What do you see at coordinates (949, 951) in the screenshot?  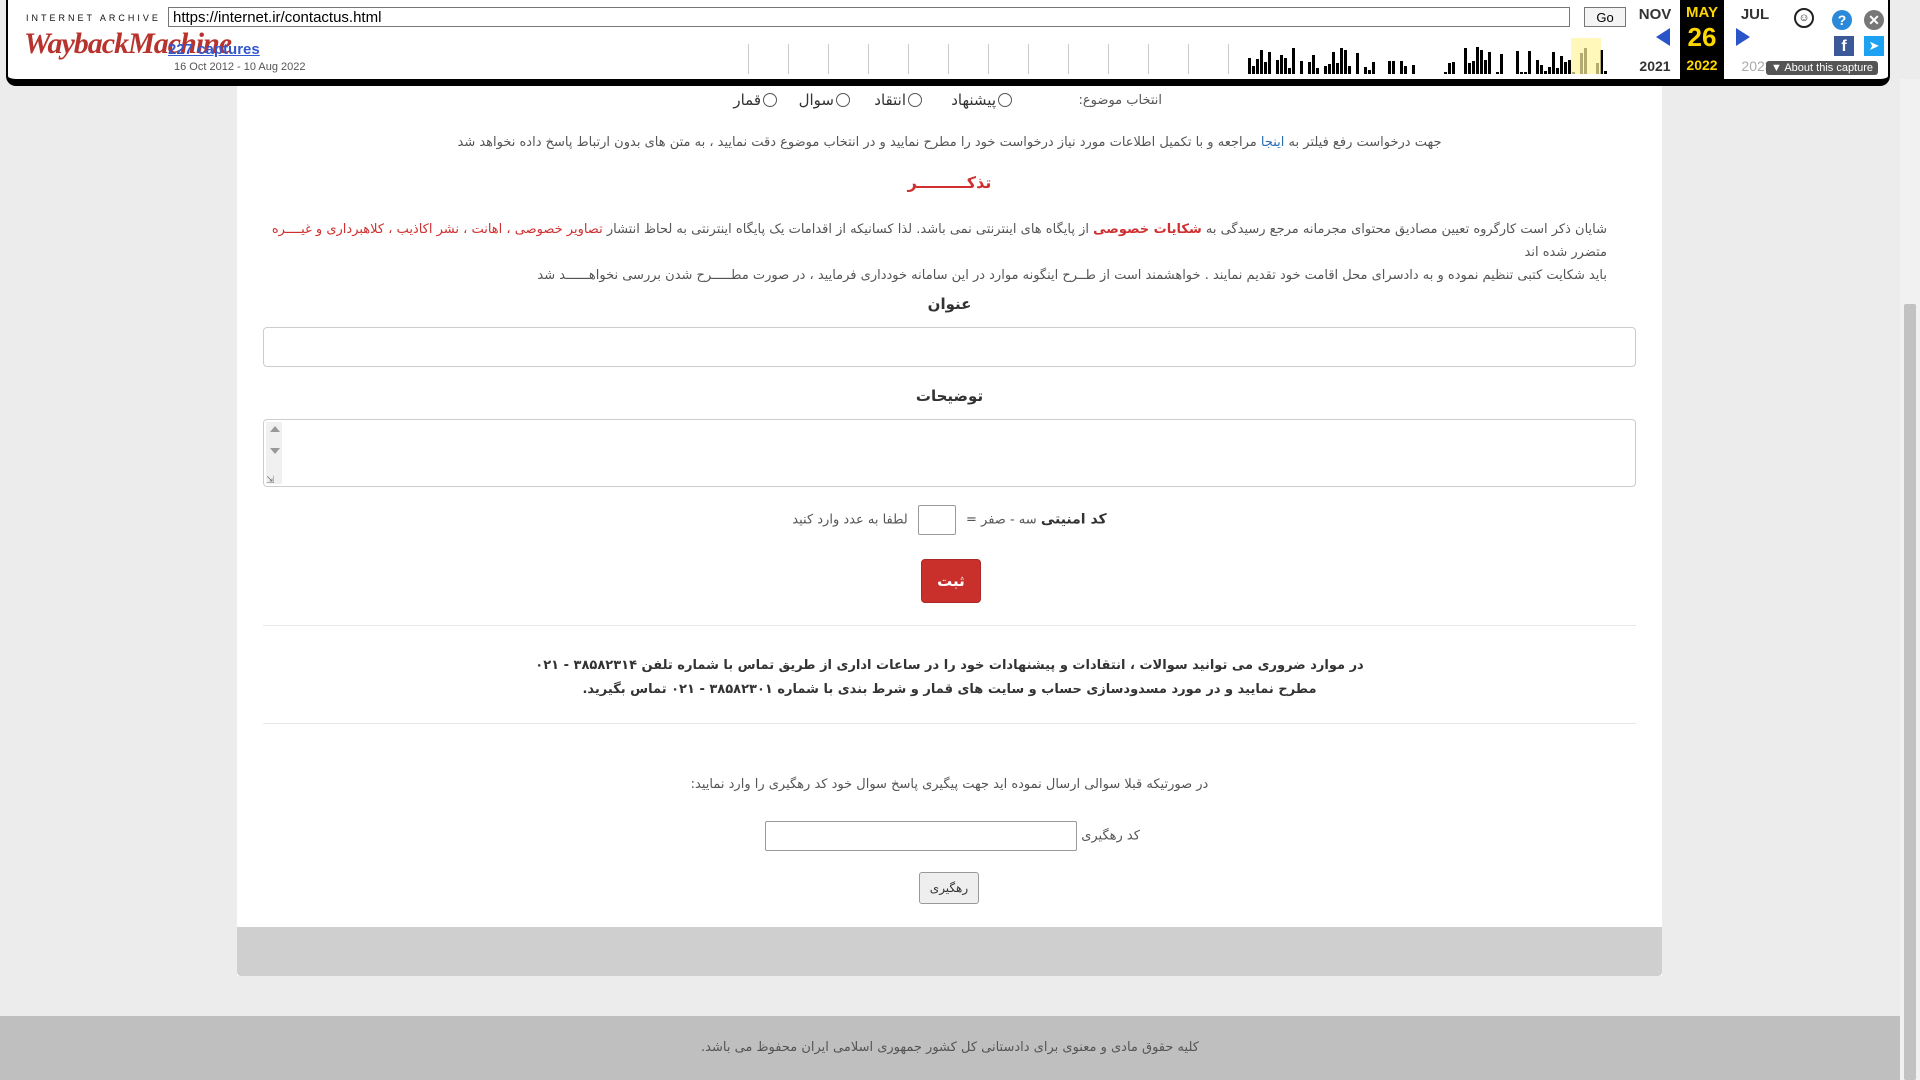 I see `card-footer-bar` at bounding box center [949, 951].